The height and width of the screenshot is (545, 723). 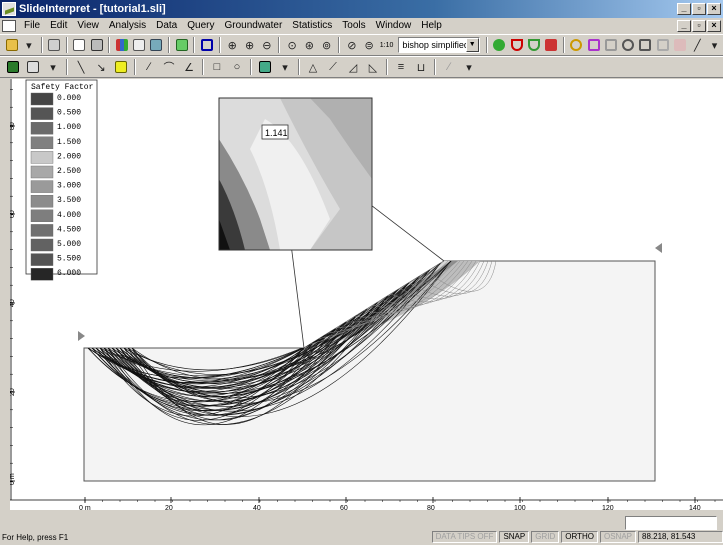 What do you see at coordinates (714, 9) in the screenshot?
I see `close-button: ×` at bounding box center [714, 9].